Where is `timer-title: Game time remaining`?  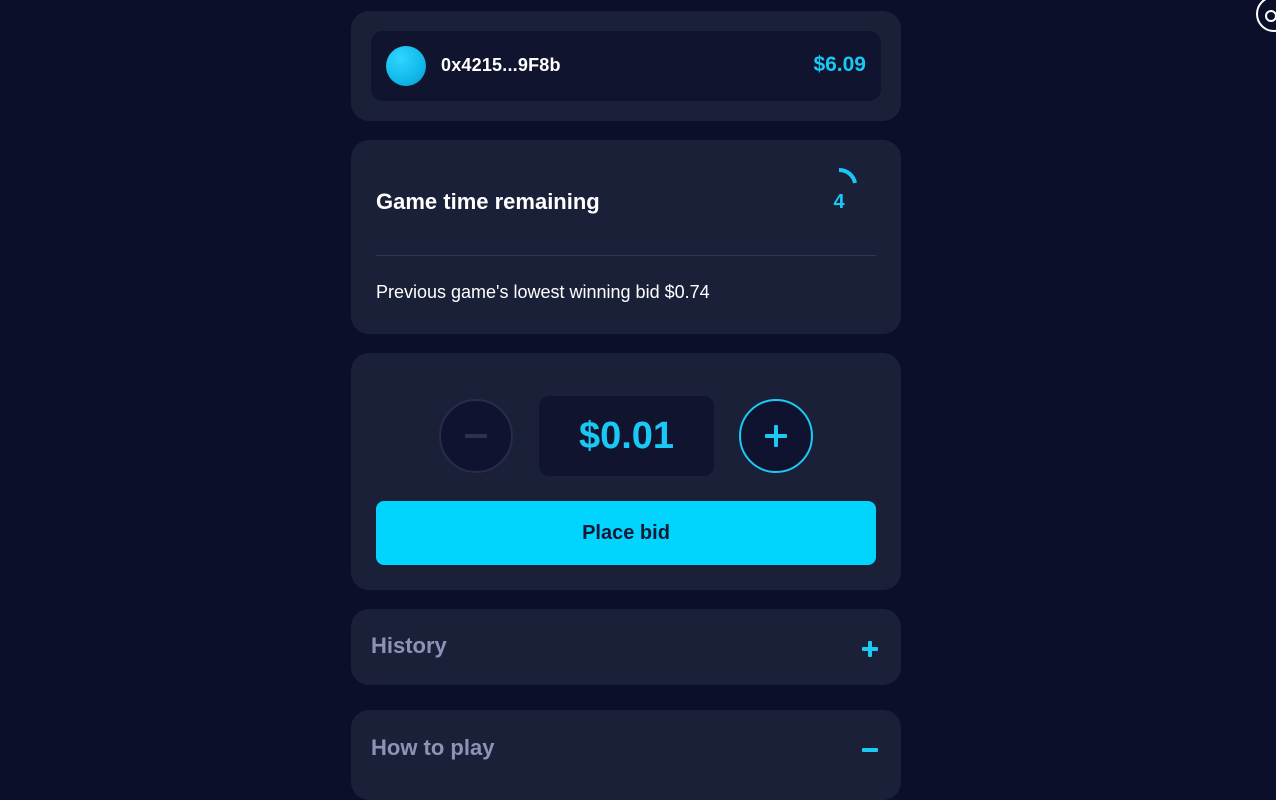
timer-title: Game time remaining is located at coordinates (488, 201).